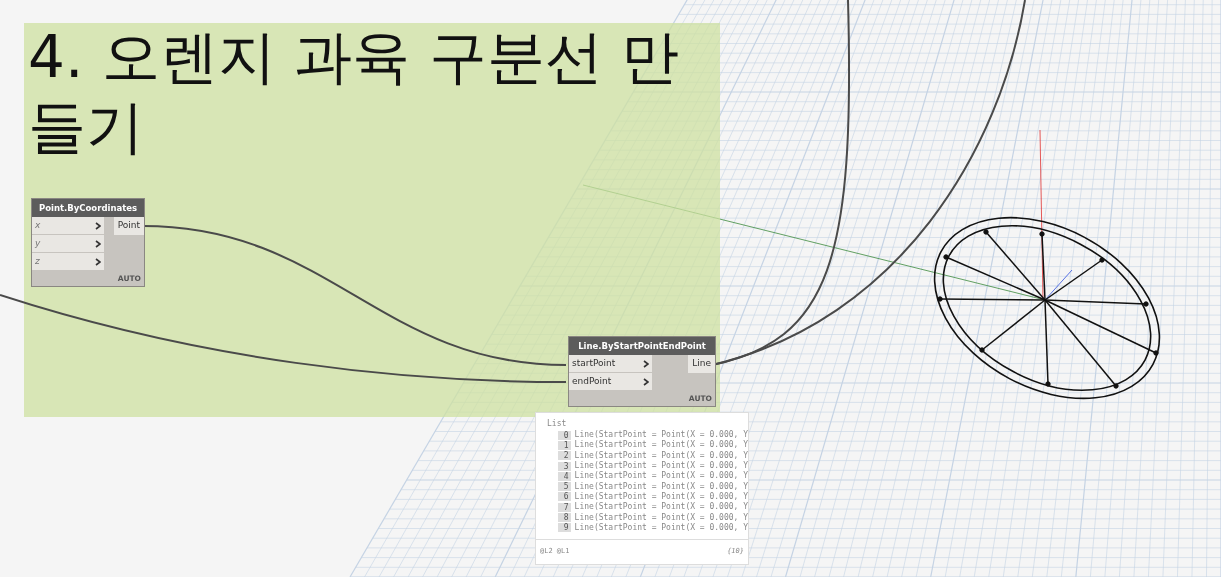 The width and height of the screenshot is (1221, 577). Describe the element at coordinates (642, 346) in the screenshot. I see `node-title: Line.ByStartPointEndPoint` at that location.